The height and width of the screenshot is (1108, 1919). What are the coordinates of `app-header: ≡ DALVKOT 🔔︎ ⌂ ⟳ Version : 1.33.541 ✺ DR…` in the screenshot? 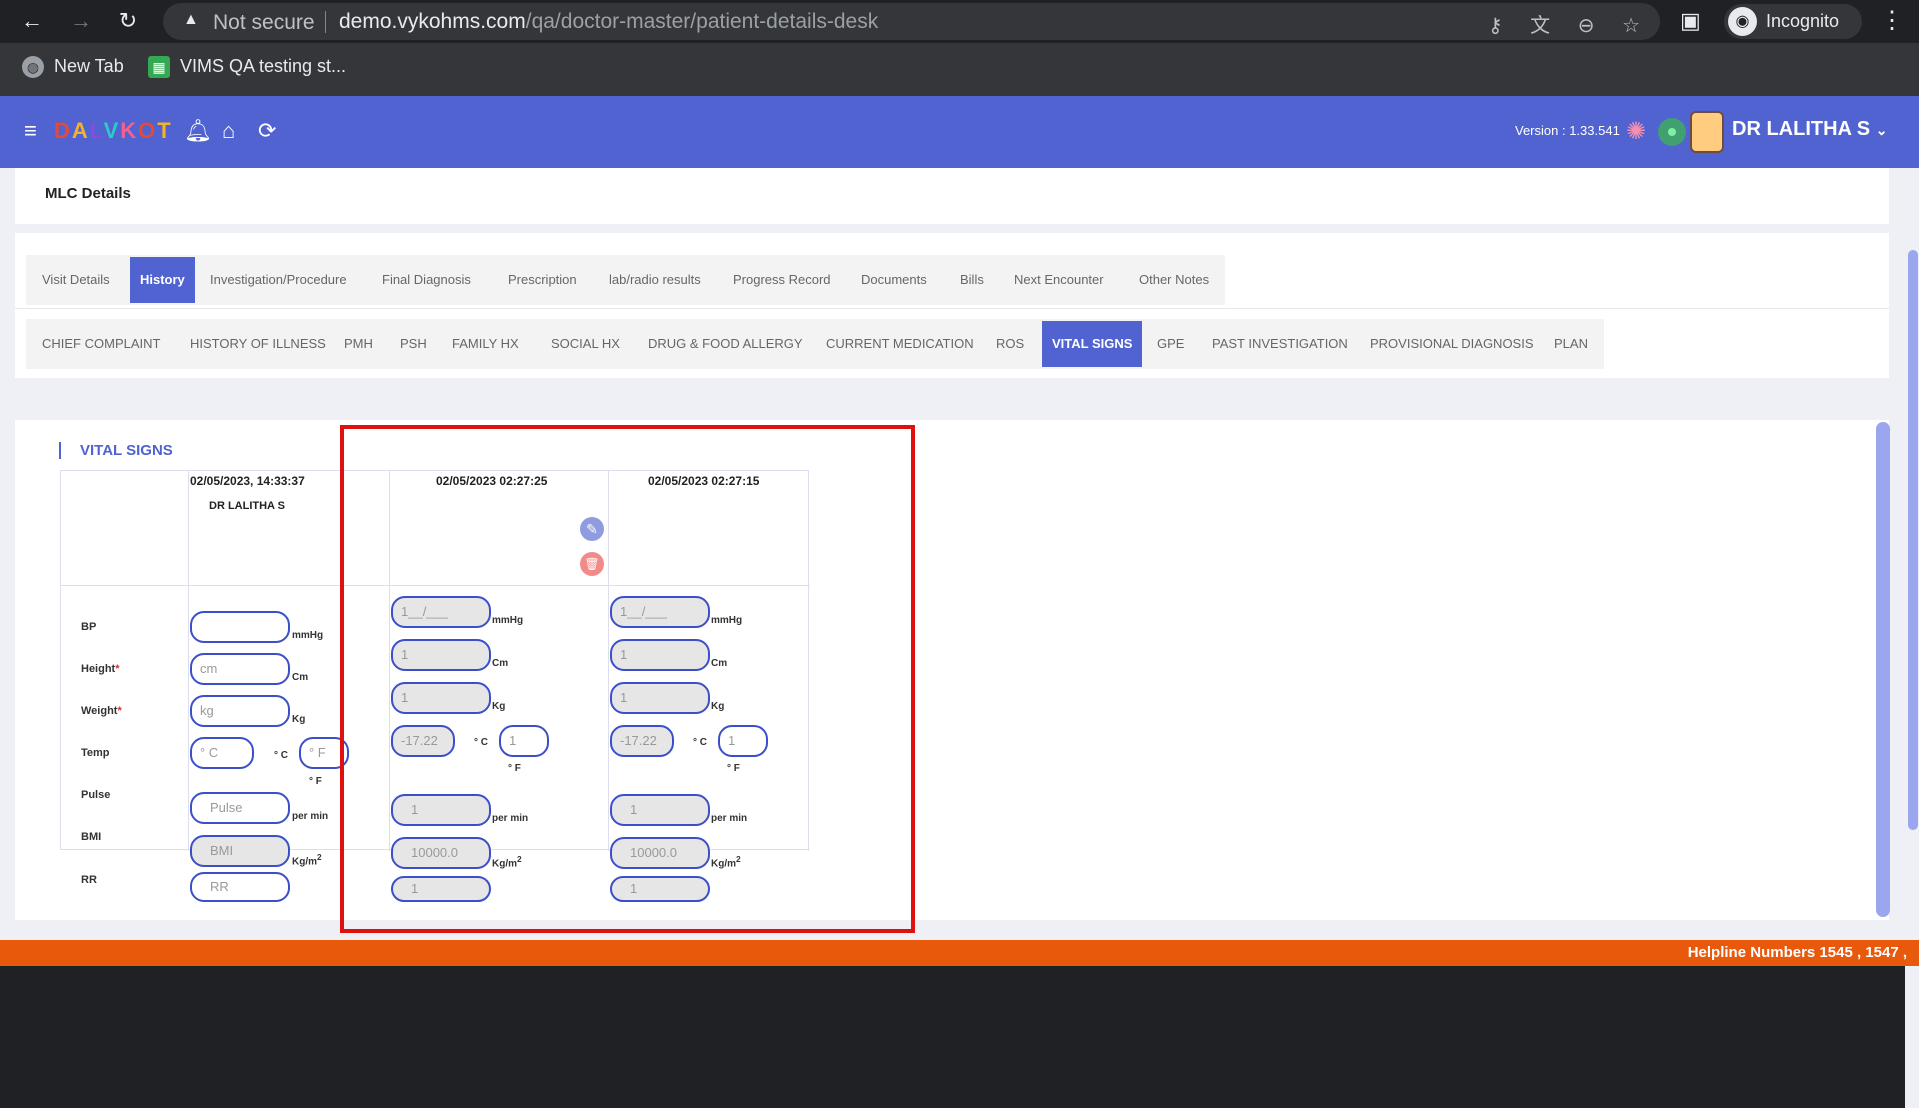 It's located at (959, 132).